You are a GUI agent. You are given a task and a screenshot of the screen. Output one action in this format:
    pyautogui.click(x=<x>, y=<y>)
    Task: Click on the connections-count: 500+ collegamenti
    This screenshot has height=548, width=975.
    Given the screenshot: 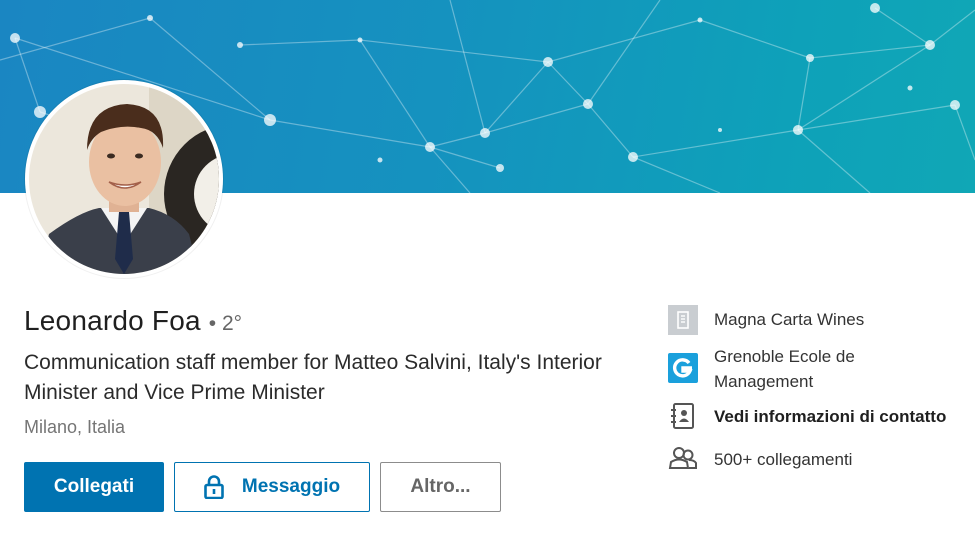 What is the action you would take?
    pyautogui.click(x=760, y=459)
    